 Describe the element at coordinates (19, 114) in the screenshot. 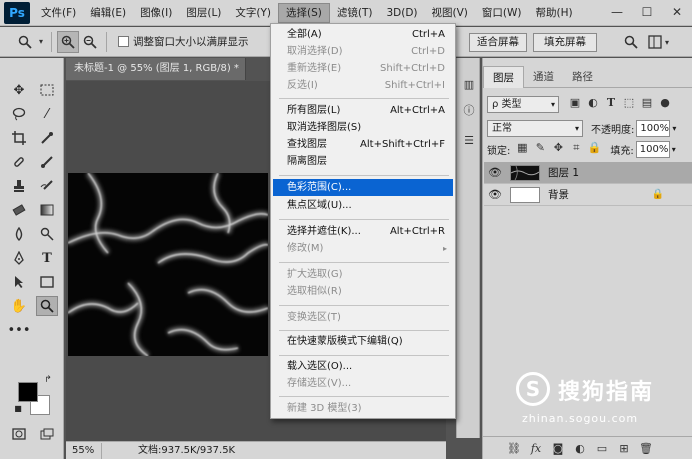

I see `lasso-tool-icon` at that location.